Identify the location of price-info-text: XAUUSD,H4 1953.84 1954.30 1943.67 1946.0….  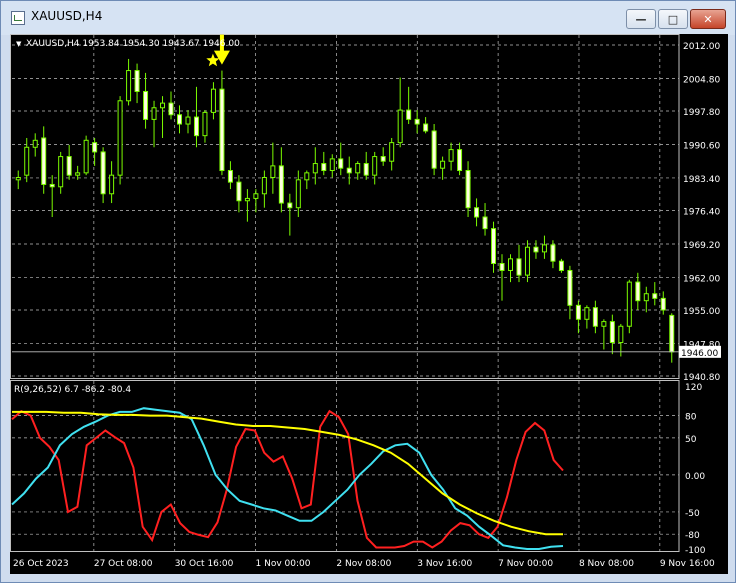
(133, 44).